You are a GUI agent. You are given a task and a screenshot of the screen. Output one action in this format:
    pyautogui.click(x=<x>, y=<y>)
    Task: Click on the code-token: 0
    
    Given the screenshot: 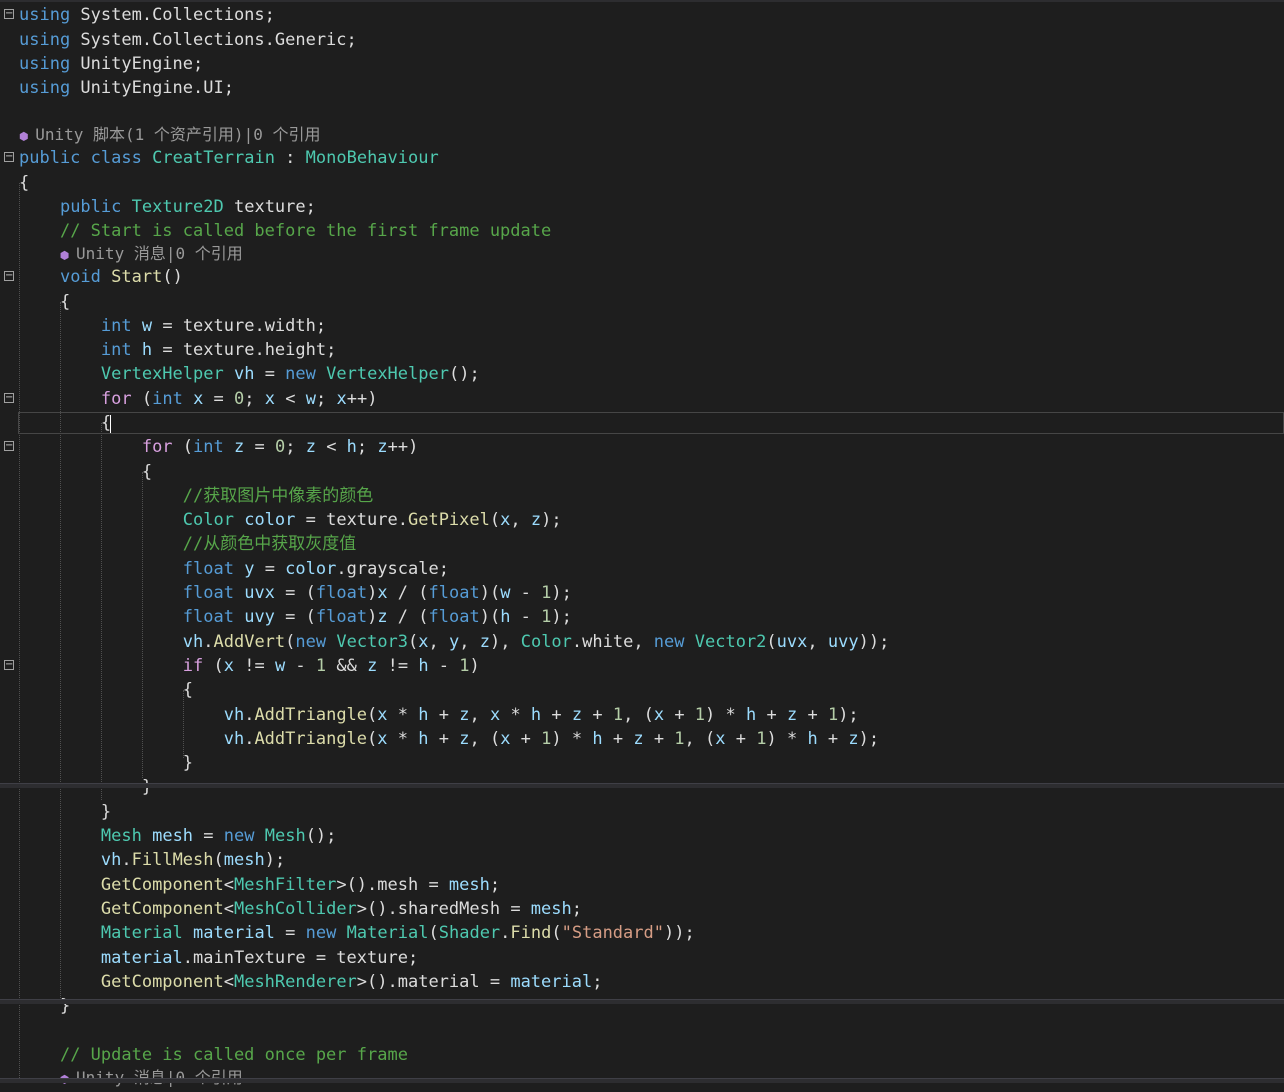 What is the action you would take?
    pyautogui.click(x=280, y=447)
    